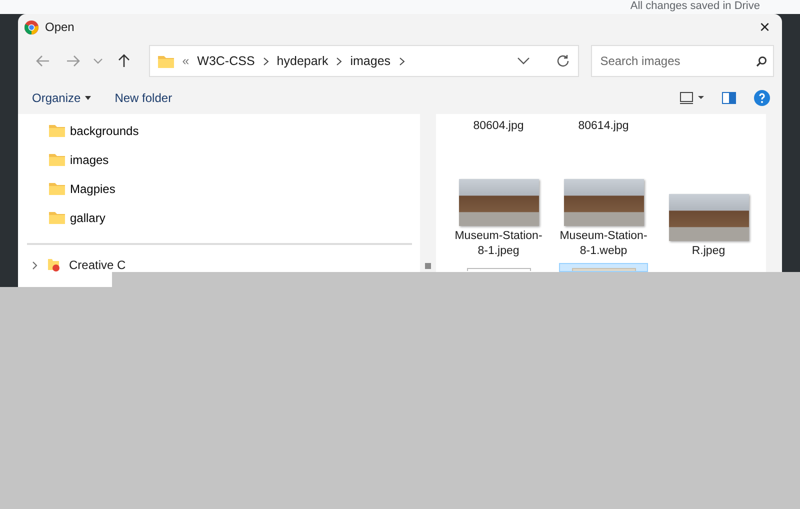  What do you see at coordinates (124, 61) in the screenshot?
I see `up-arrow-icon` at bounding box center [124, 61].